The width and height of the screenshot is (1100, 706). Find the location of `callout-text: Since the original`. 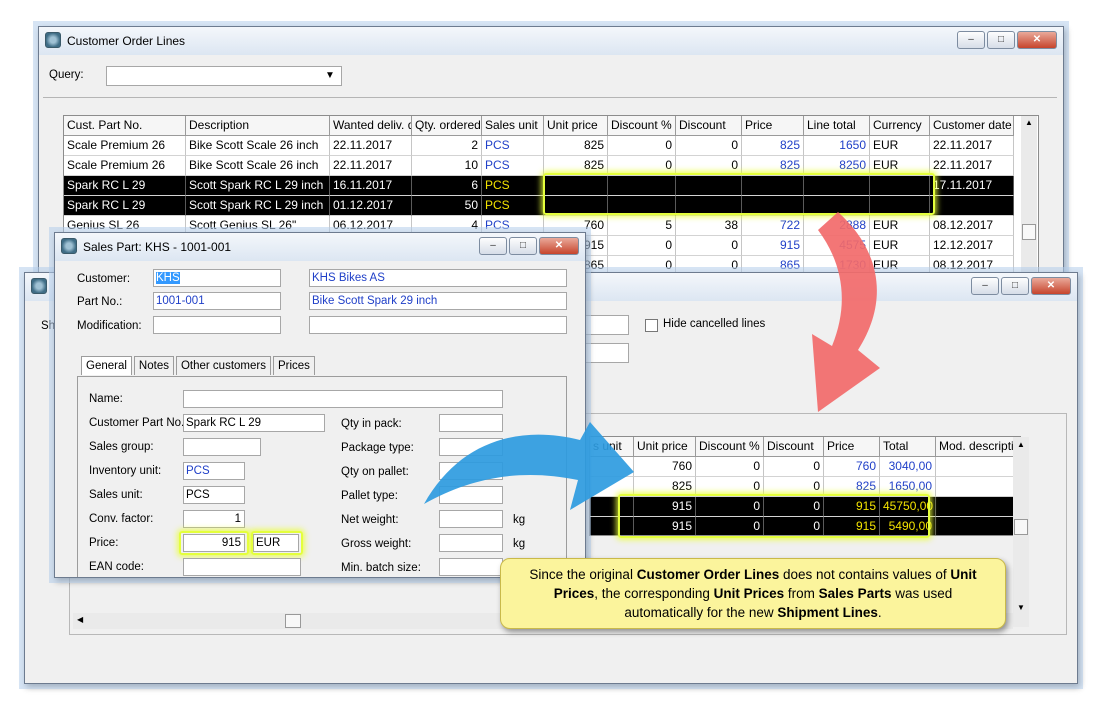

callout-text: Since the original is located at coordinates (583, 574).